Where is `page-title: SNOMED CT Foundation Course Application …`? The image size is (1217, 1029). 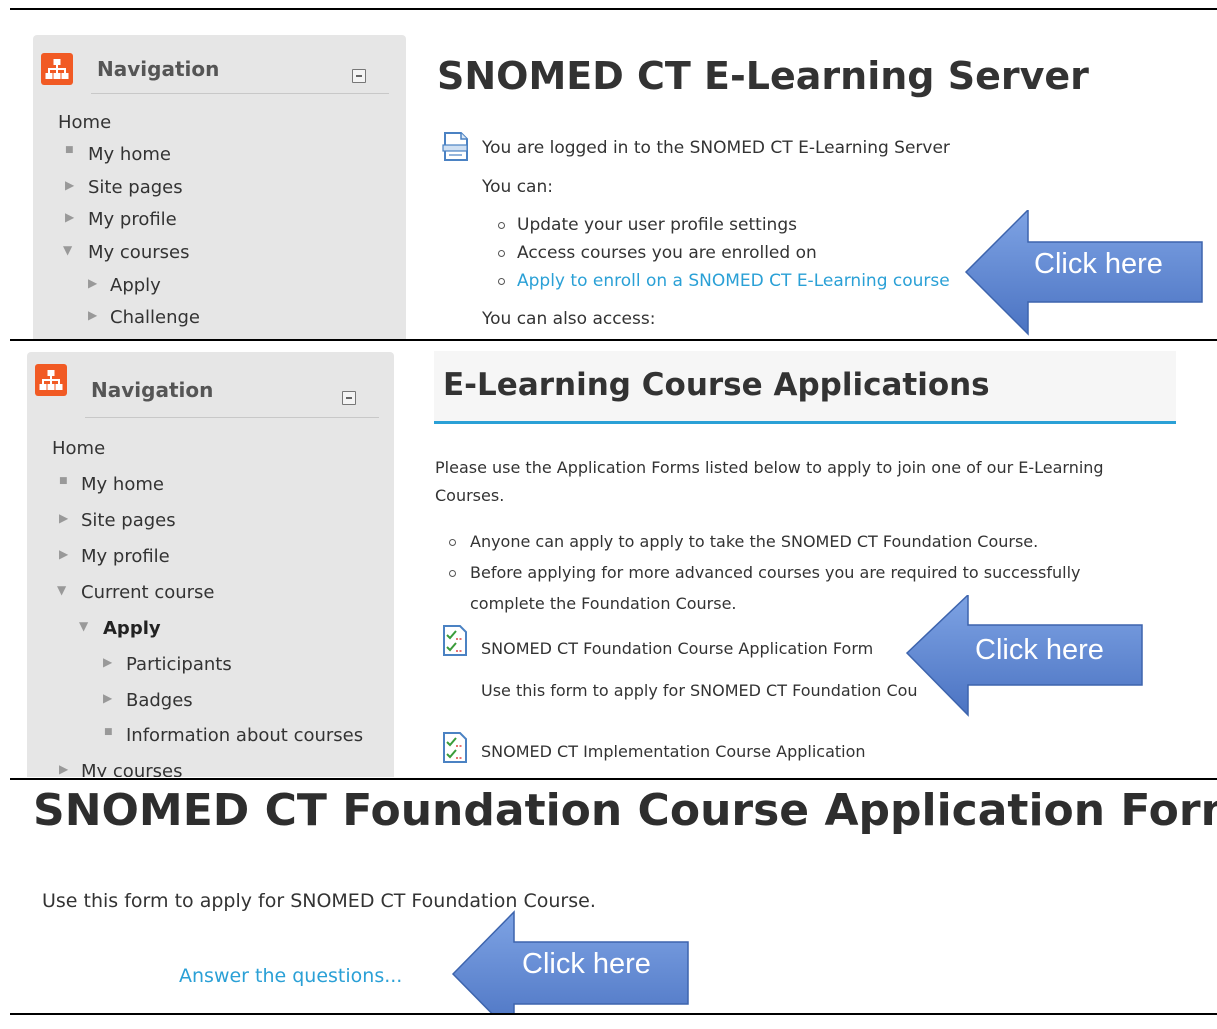 page-title: SNOMED CT Foundation Course Application … is located at coordinates (625, 810).